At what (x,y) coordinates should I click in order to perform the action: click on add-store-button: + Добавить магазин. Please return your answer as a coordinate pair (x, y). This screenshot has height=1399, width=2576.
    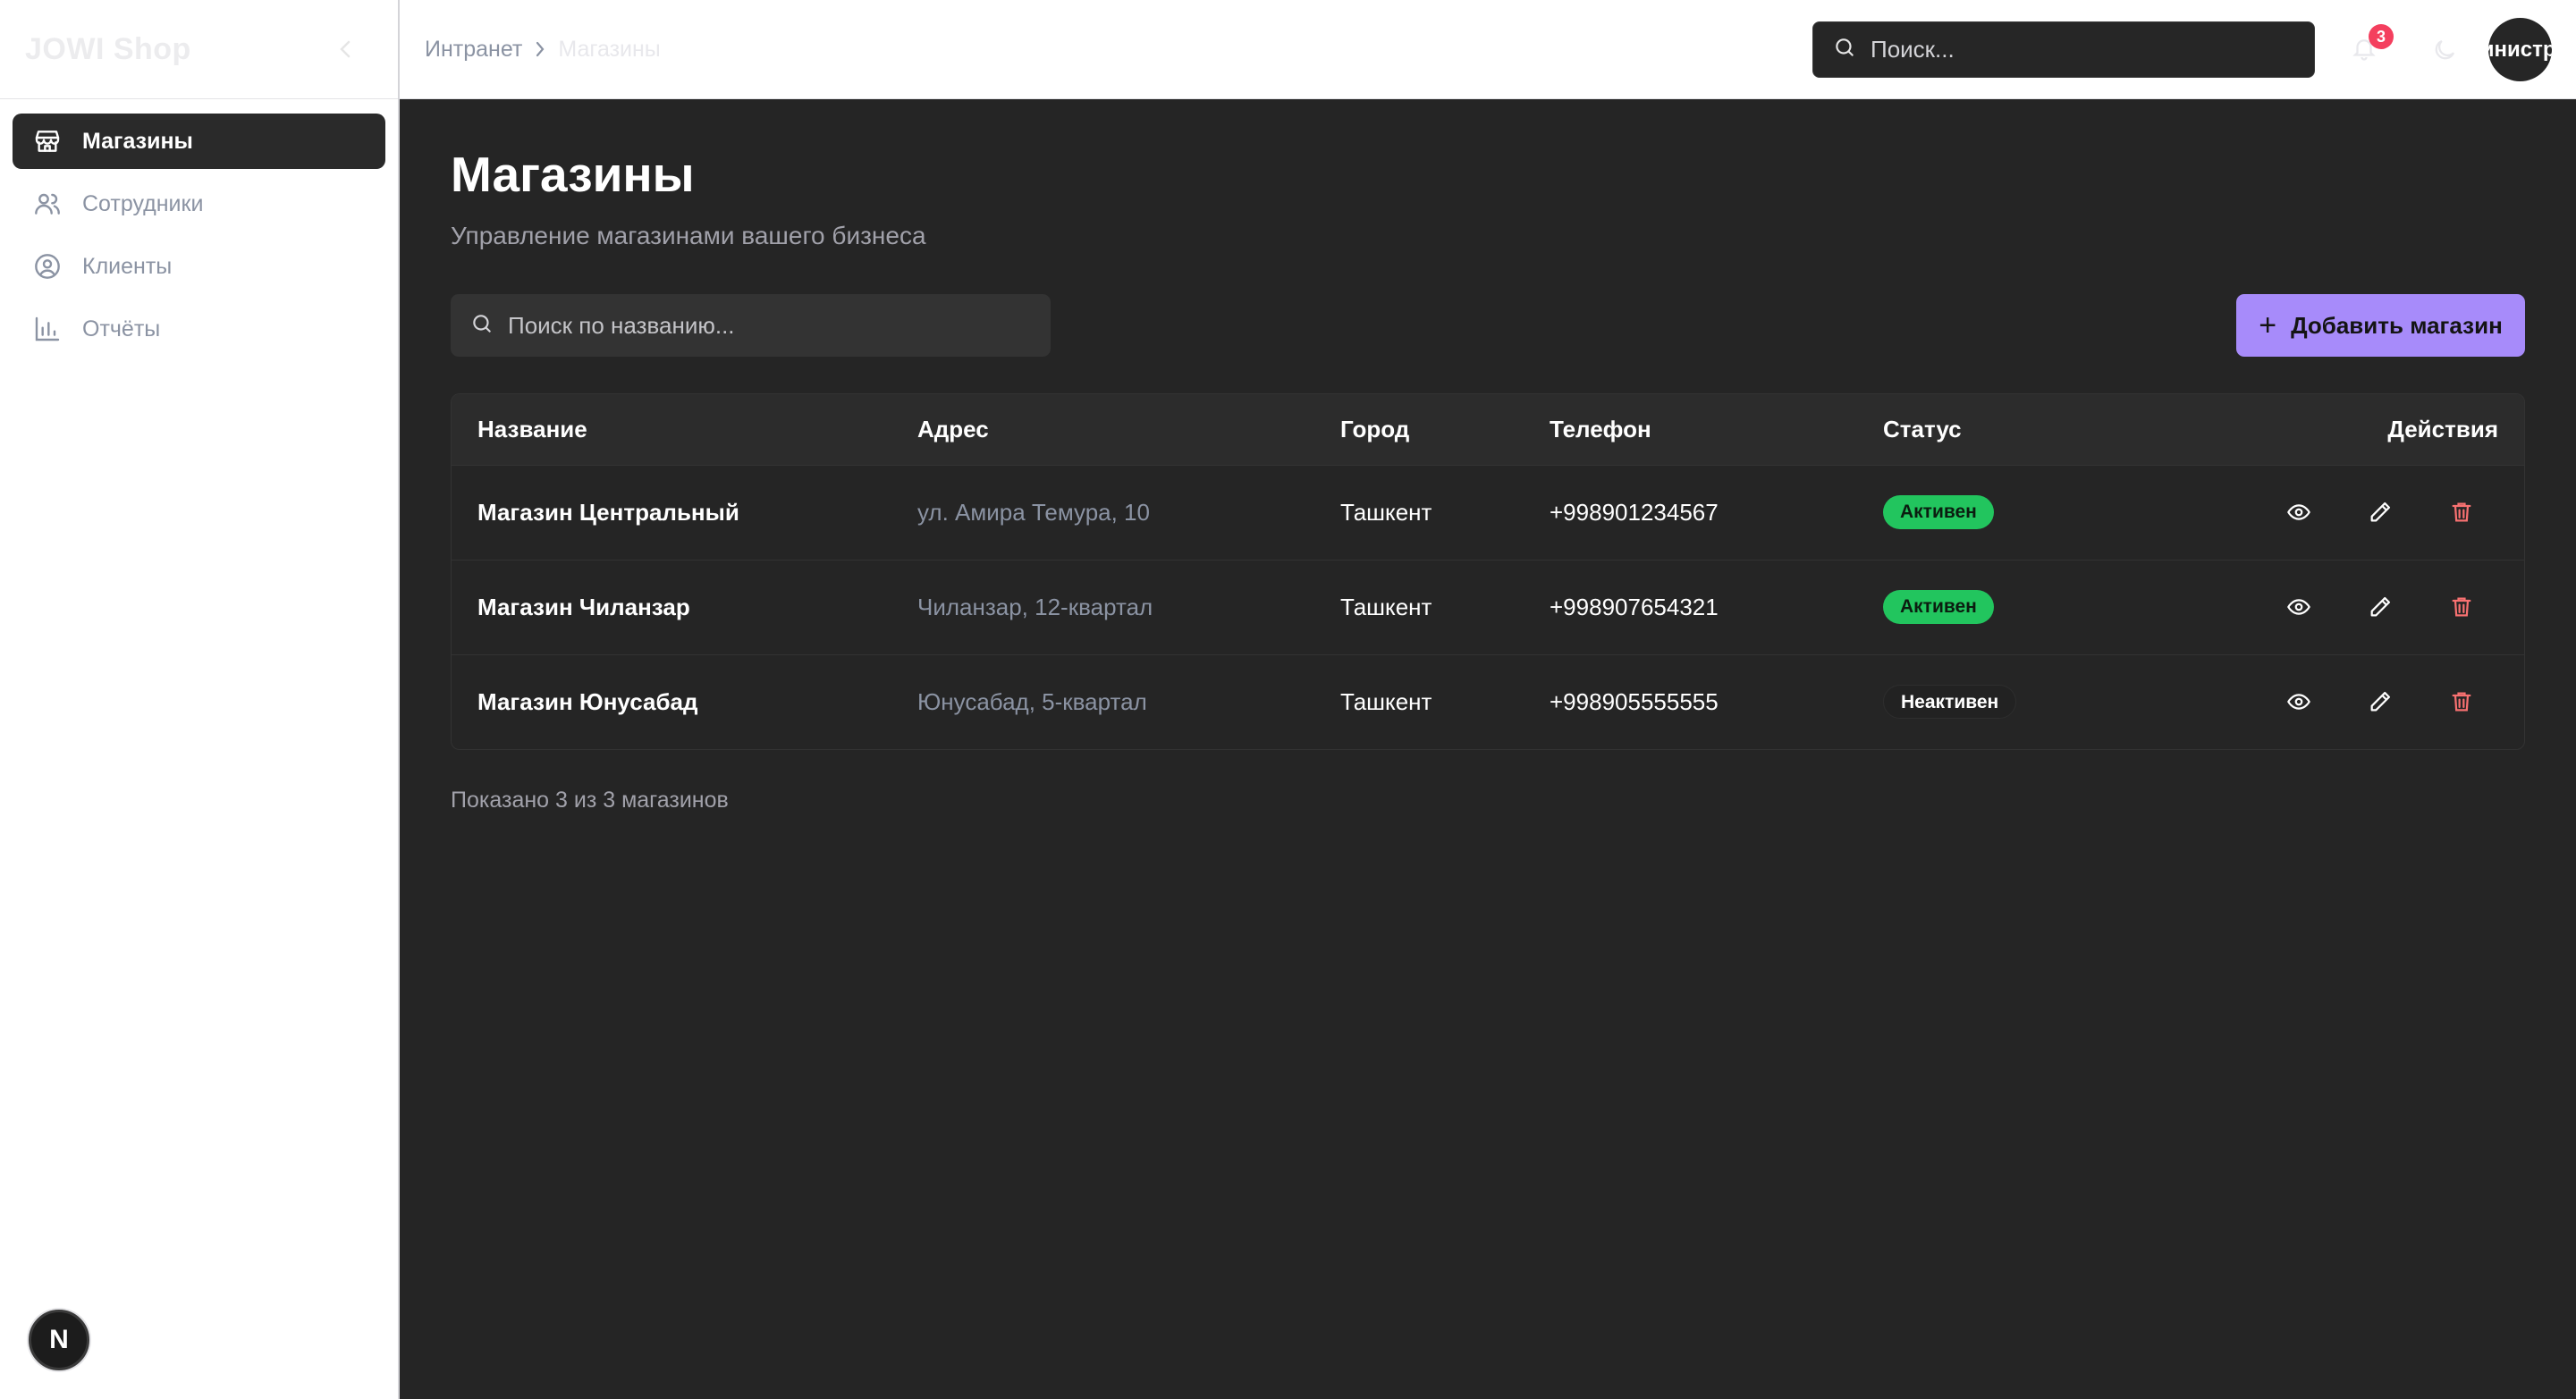
    Looking at the image, I should click on (2380, 326).